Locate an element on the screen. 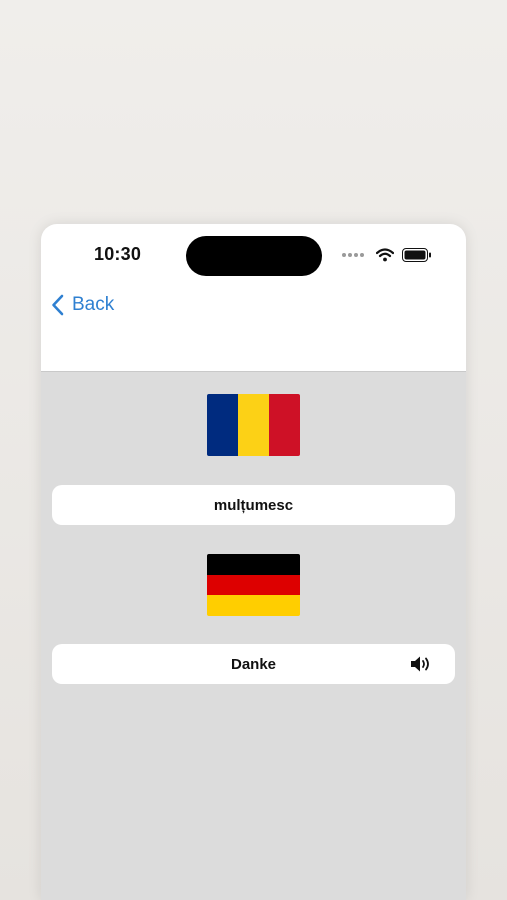 This screenshot has width=507, height=900. wifi-icon is located at coordinates (385, 255).